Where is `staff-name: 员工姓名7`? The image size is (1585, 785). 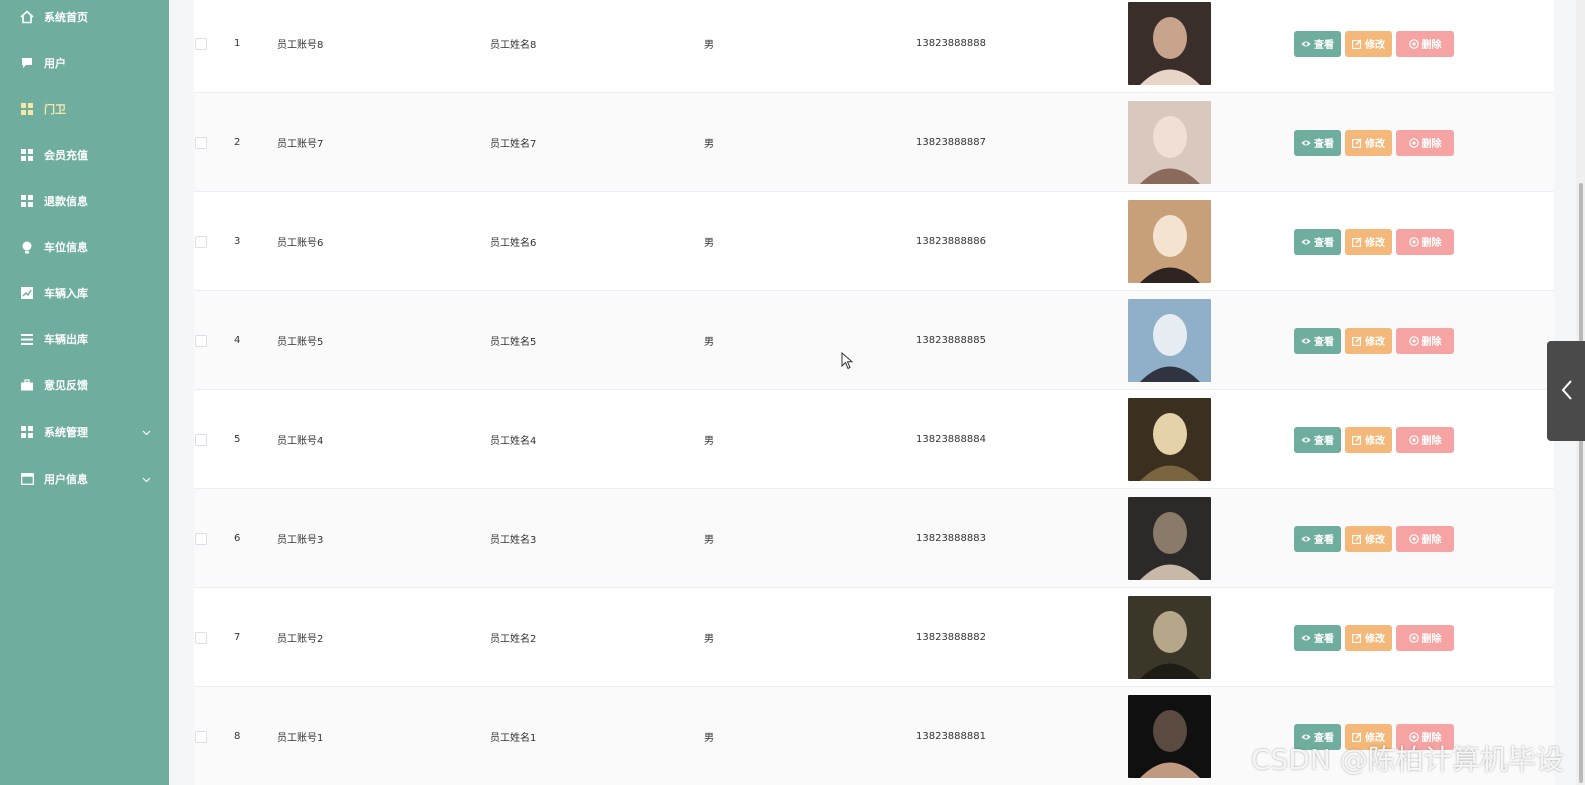
staff-name: 员工姓名7 is located at coordinates (513, 144).